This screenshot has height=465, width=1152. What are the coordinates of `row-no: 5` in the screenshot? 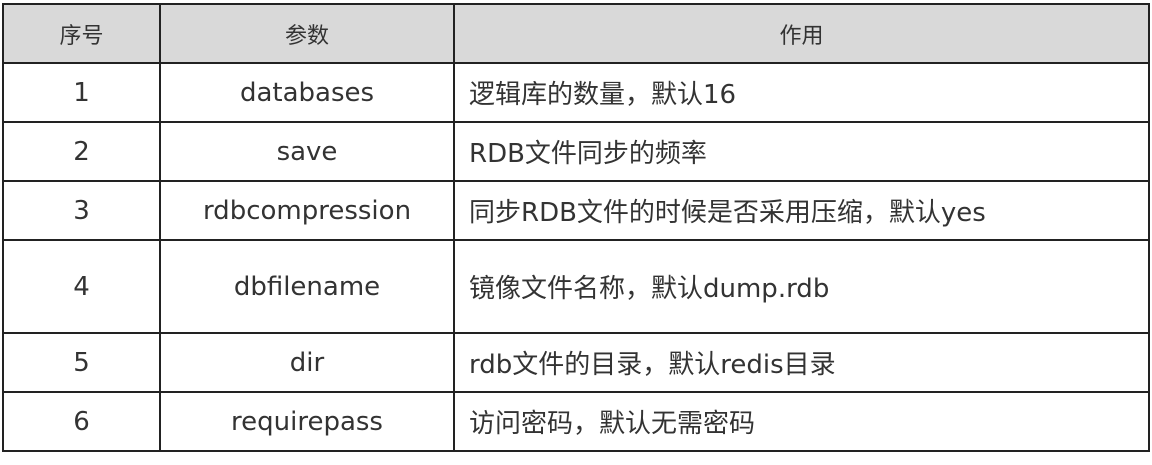 It's located at (81, 362).